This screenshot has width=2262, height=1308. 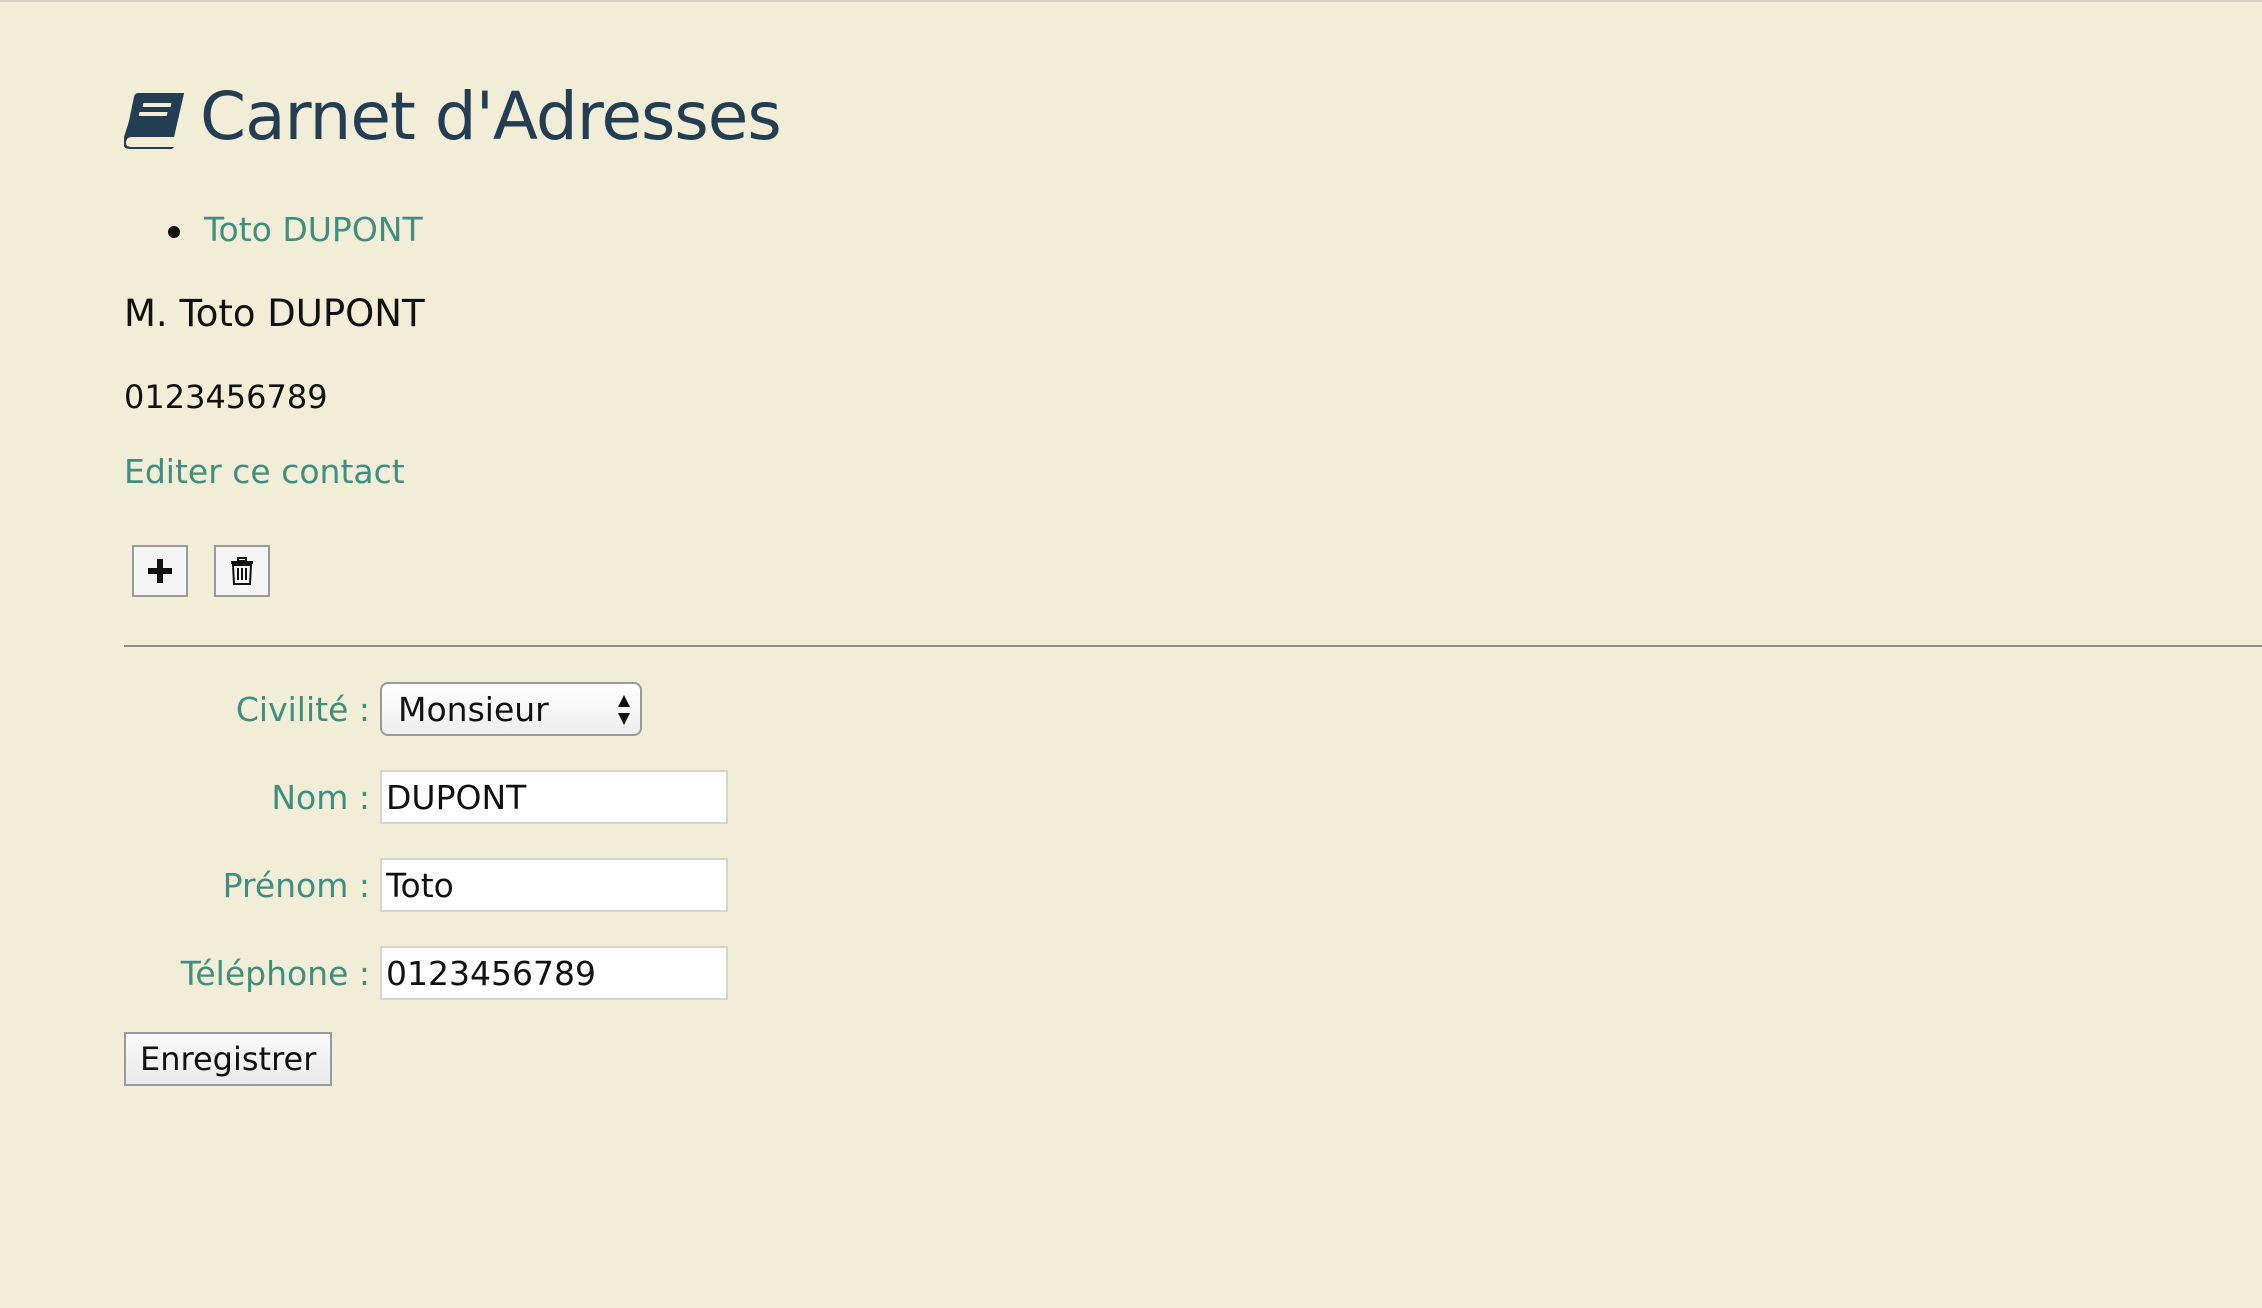 What do you see at coordinates (264, 471) in the screenshot?
I see `edit-contact-link: Editer ce contact` at bounding box center [264, 471].